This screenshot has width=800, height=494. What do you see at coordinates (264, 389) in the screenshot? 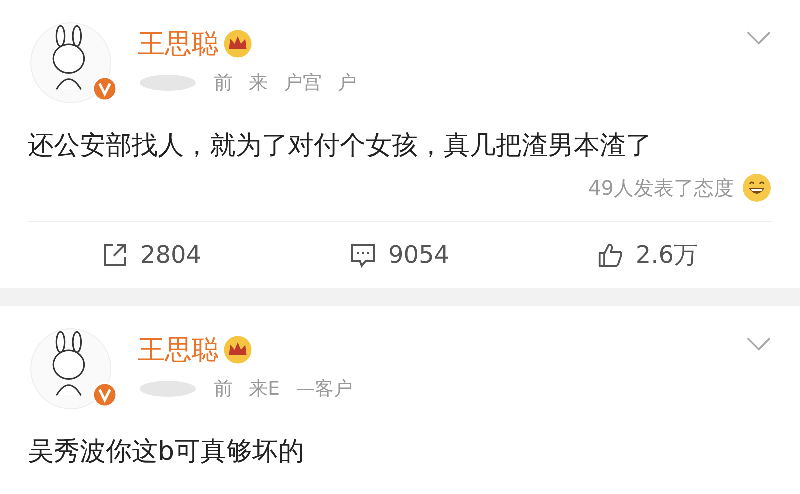
I see `post-meta: 来E` at bounding box center [264, 389].